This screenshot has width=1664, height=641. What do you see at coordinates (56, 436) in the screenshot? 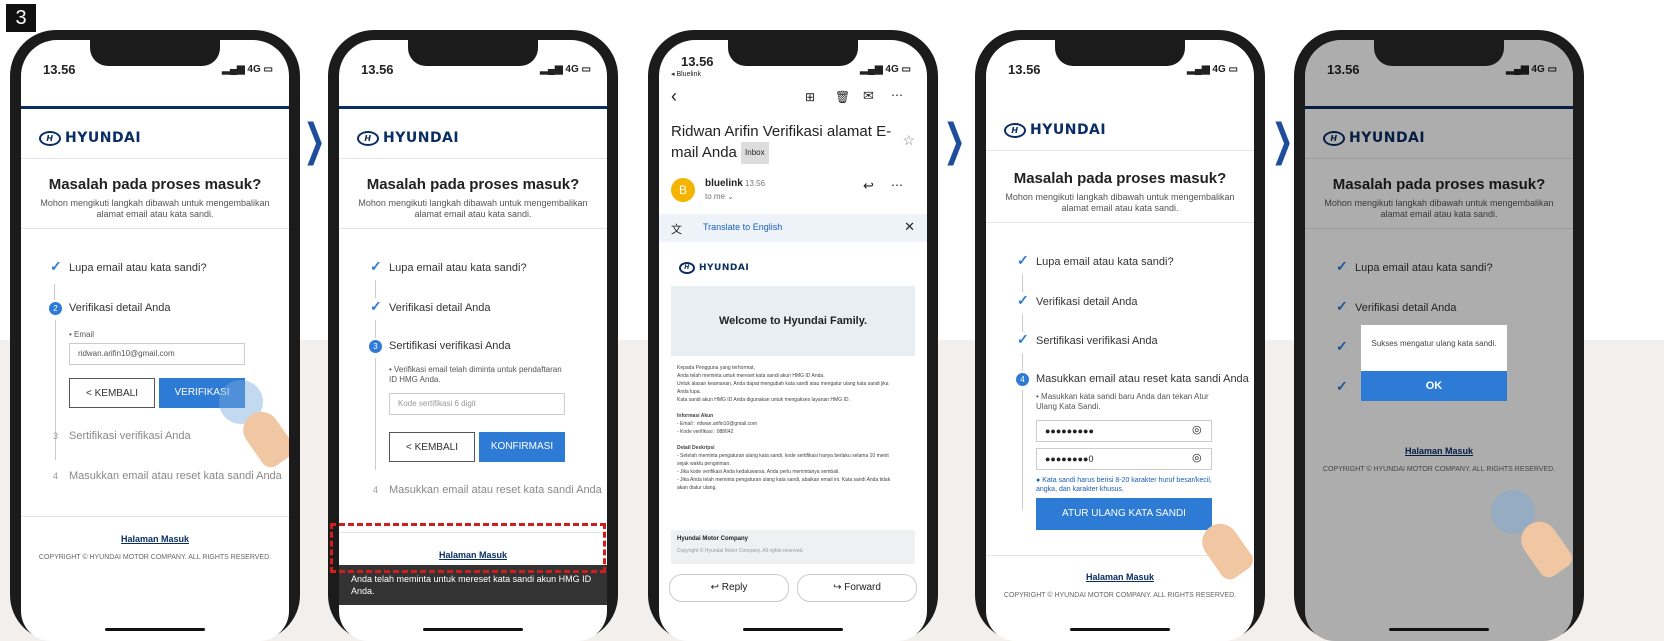
I see `step-3-number: 3` at bounding box center [56, 436].